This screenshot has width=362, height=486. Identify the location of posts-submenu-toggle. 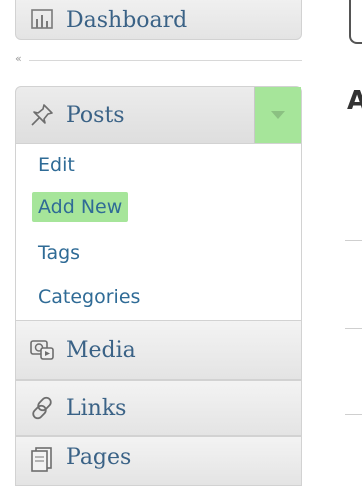
(277, 115).